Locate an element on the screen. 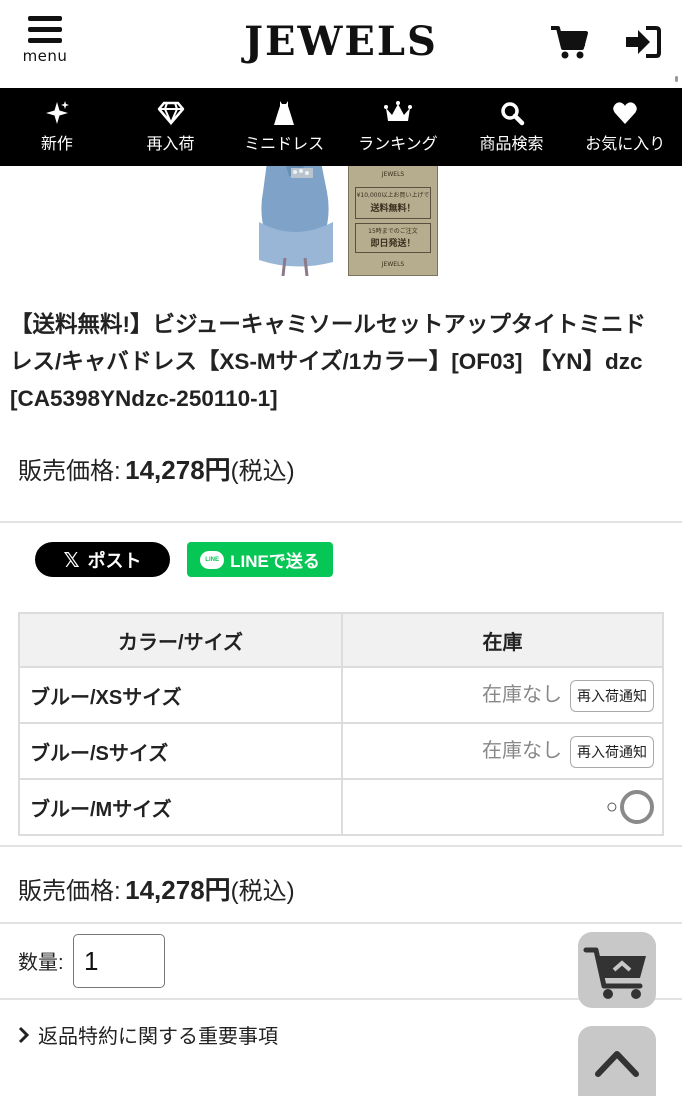 Image resolution: width=682 pixels, height=1100 pixels. table-header-row: カラー/サイズ 在庫 is located at coordinates (341, 640).